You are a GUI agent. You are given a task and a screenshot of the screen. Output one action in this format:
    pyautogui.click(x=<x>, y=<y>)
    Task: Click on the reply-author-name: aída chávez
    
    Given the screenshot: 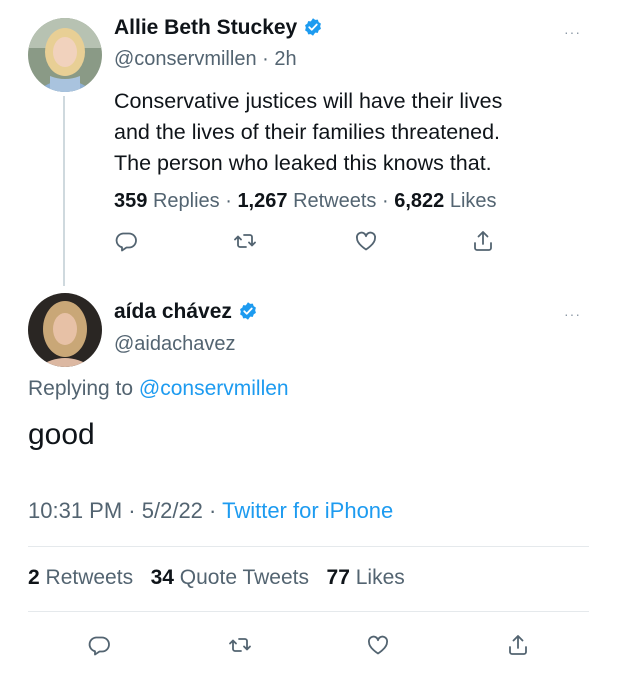 What is the action you would take?
    pyautogui.click(x=173, y=311)
    